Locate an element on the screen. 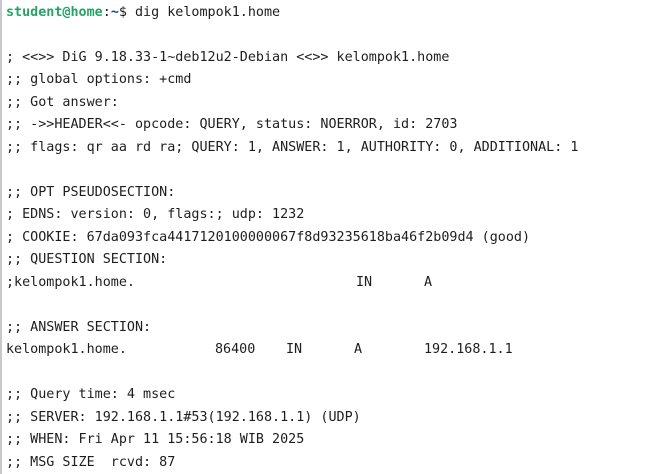  prompt-path: ~ is located at coordinates (114, 12).